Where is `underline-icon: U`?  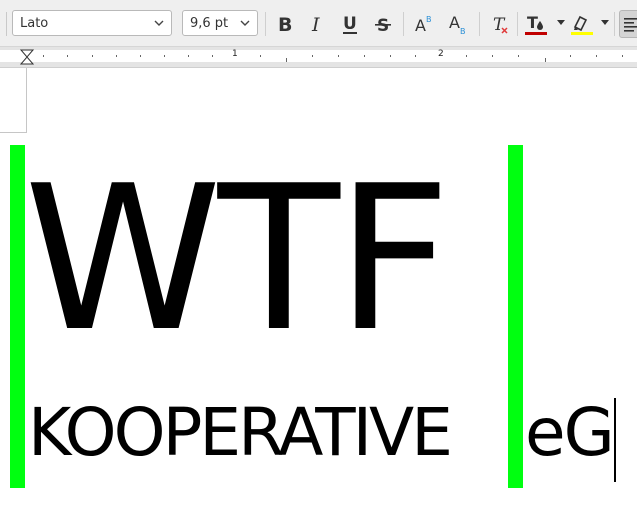 underline-icon: U is located at coordinates (350, 24).